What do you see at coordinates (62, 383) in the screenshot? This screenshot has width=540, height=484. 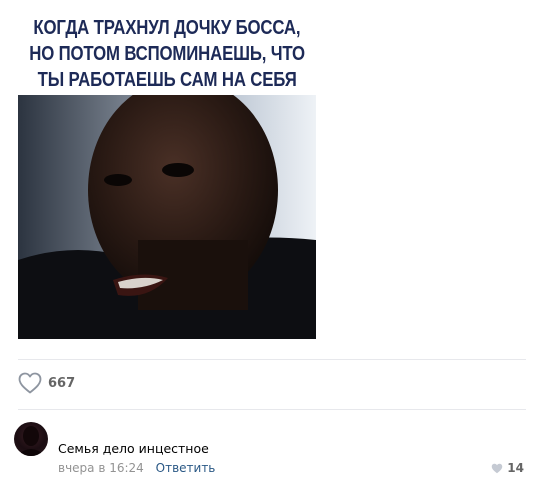 I see `post-like-count: 667` at bounding box center [62, 383].